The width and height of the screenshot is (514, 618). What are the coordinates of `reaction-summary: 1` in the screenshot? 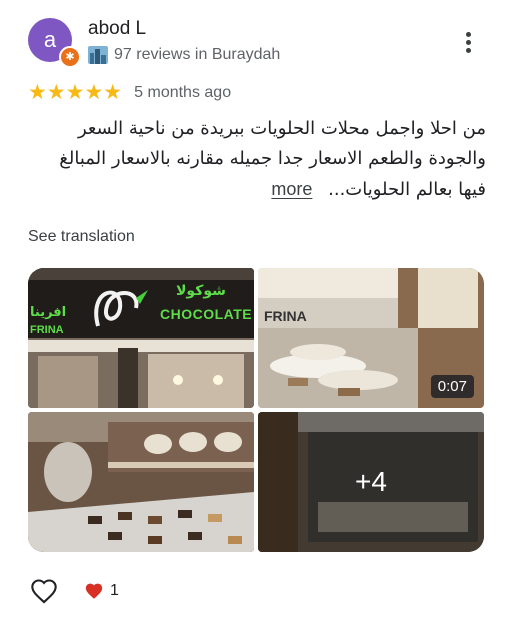 It's located at (101, 591).